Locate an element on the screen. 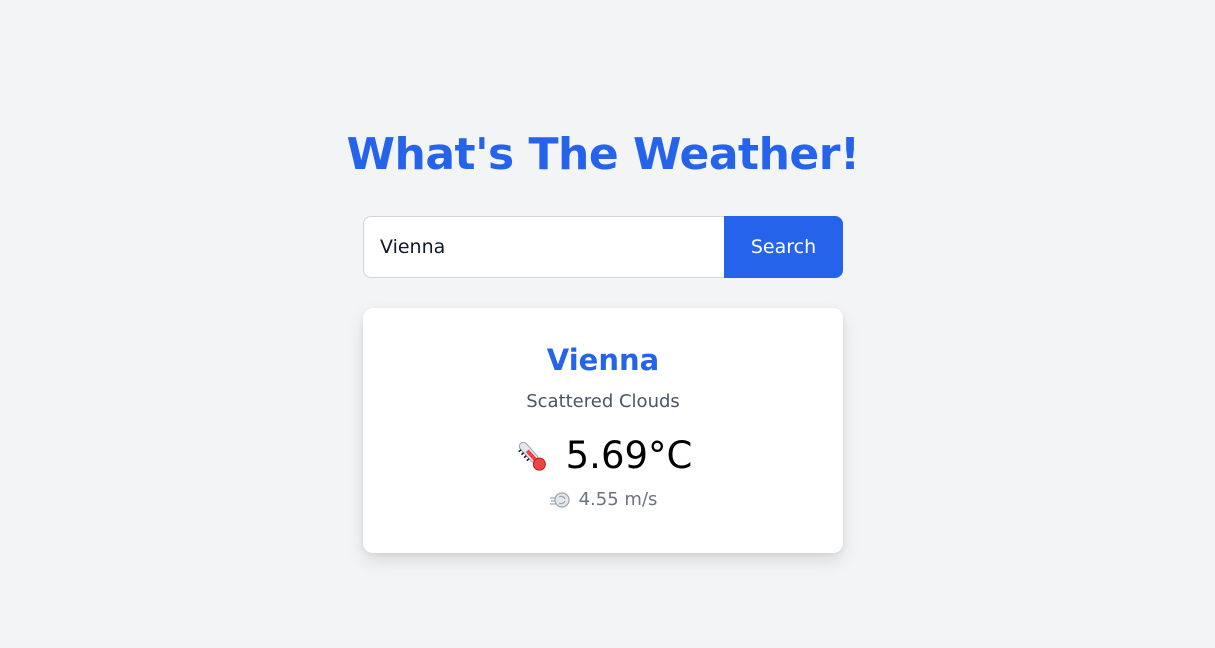  search-button: Search is located at coordinates (783, 247).